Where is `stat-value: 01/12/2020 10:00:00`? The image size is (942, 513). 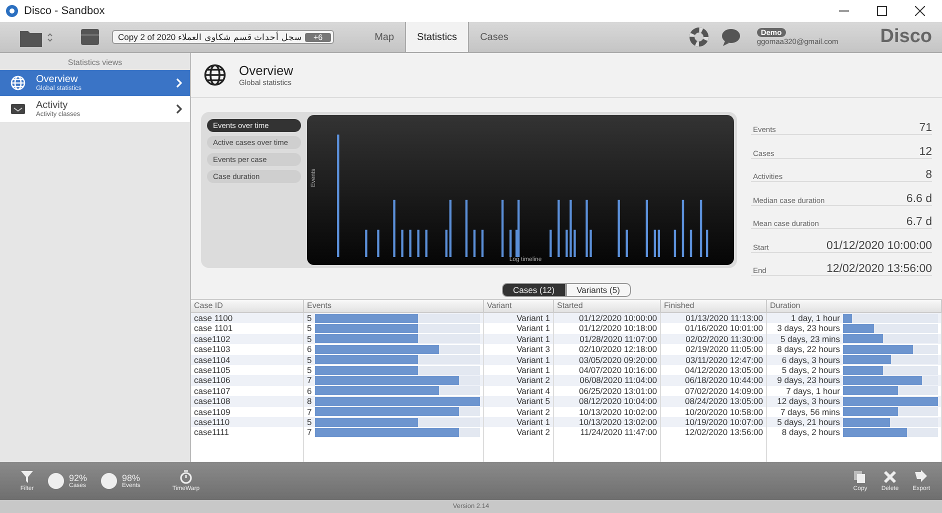 stat-value: 01/12/2020 10:00:00 is located at coordinates (879, 246).